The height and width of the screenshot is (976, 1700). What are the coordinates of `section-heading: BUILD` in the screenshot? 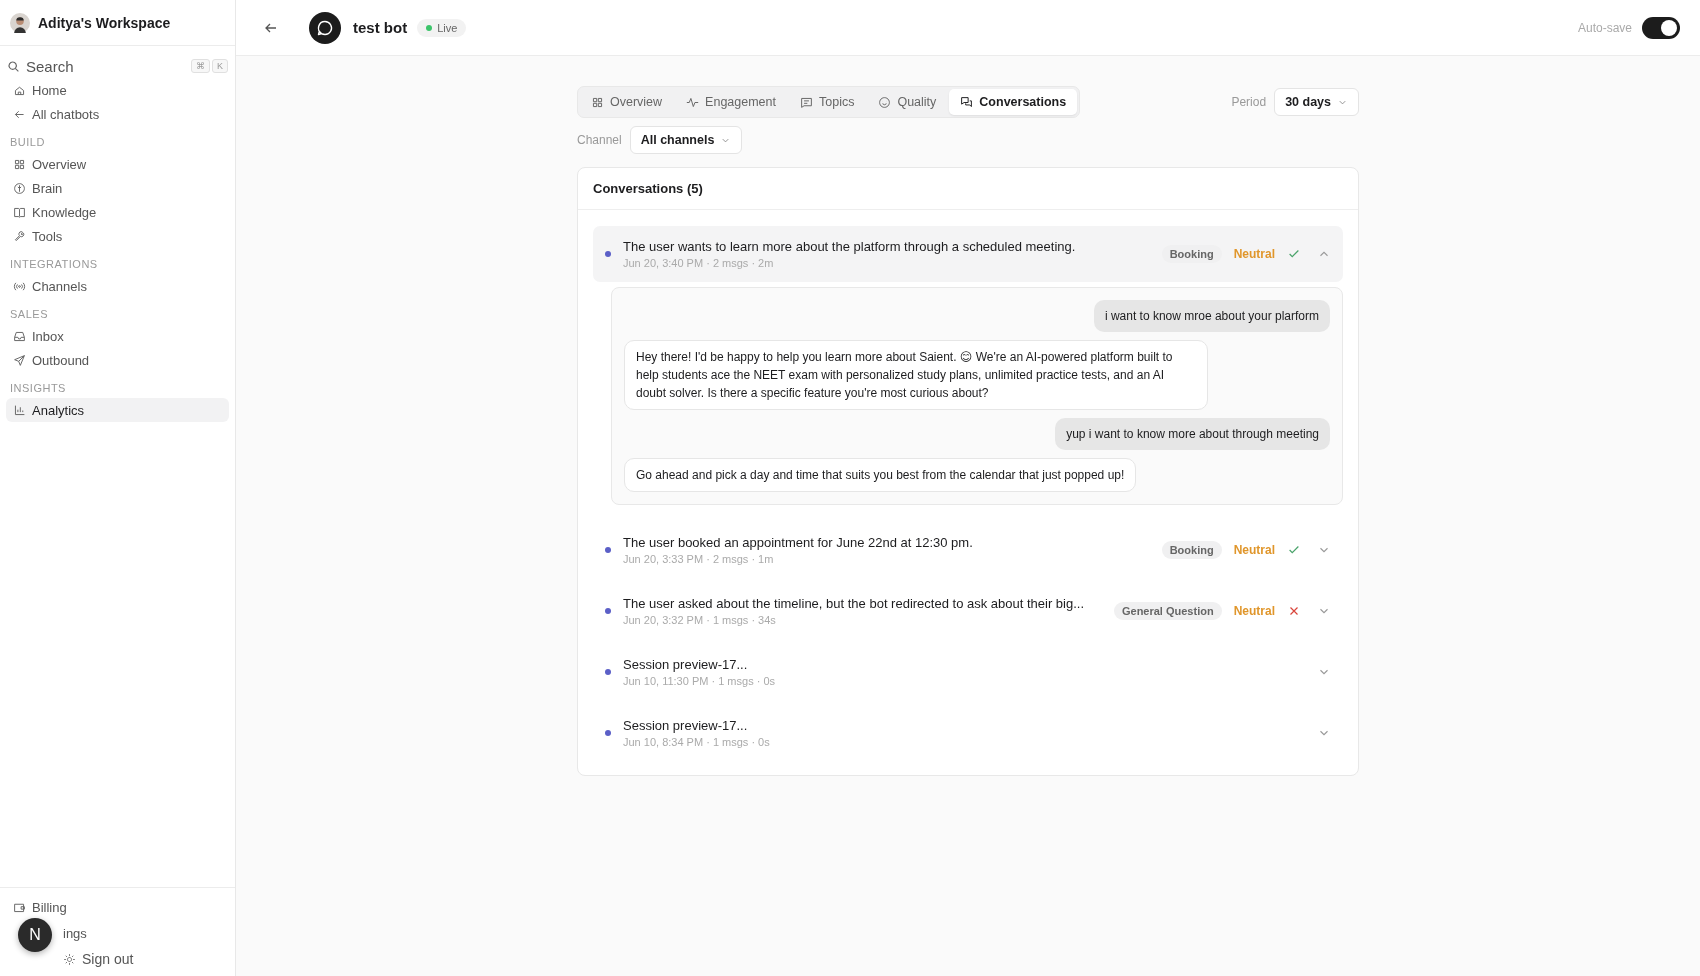 It's located at (28, 142).